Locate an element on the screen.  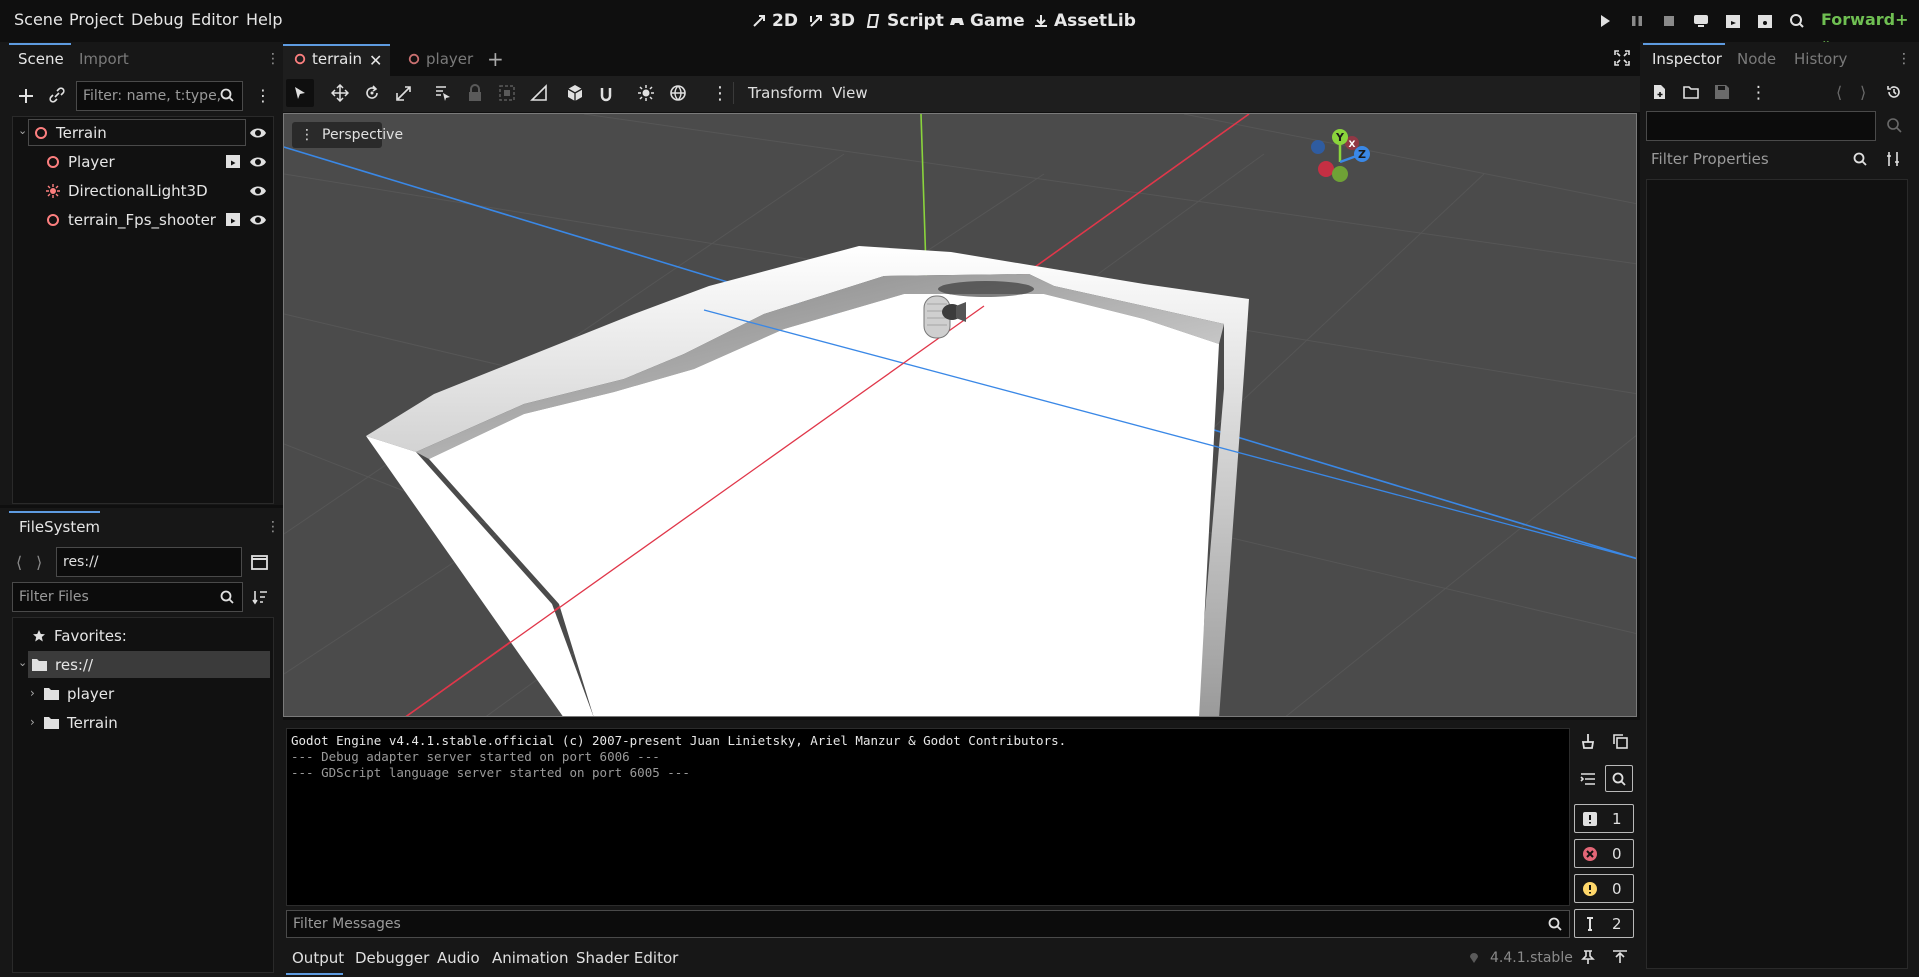
distraction-free-icon is located at coordinates (1622, 58).